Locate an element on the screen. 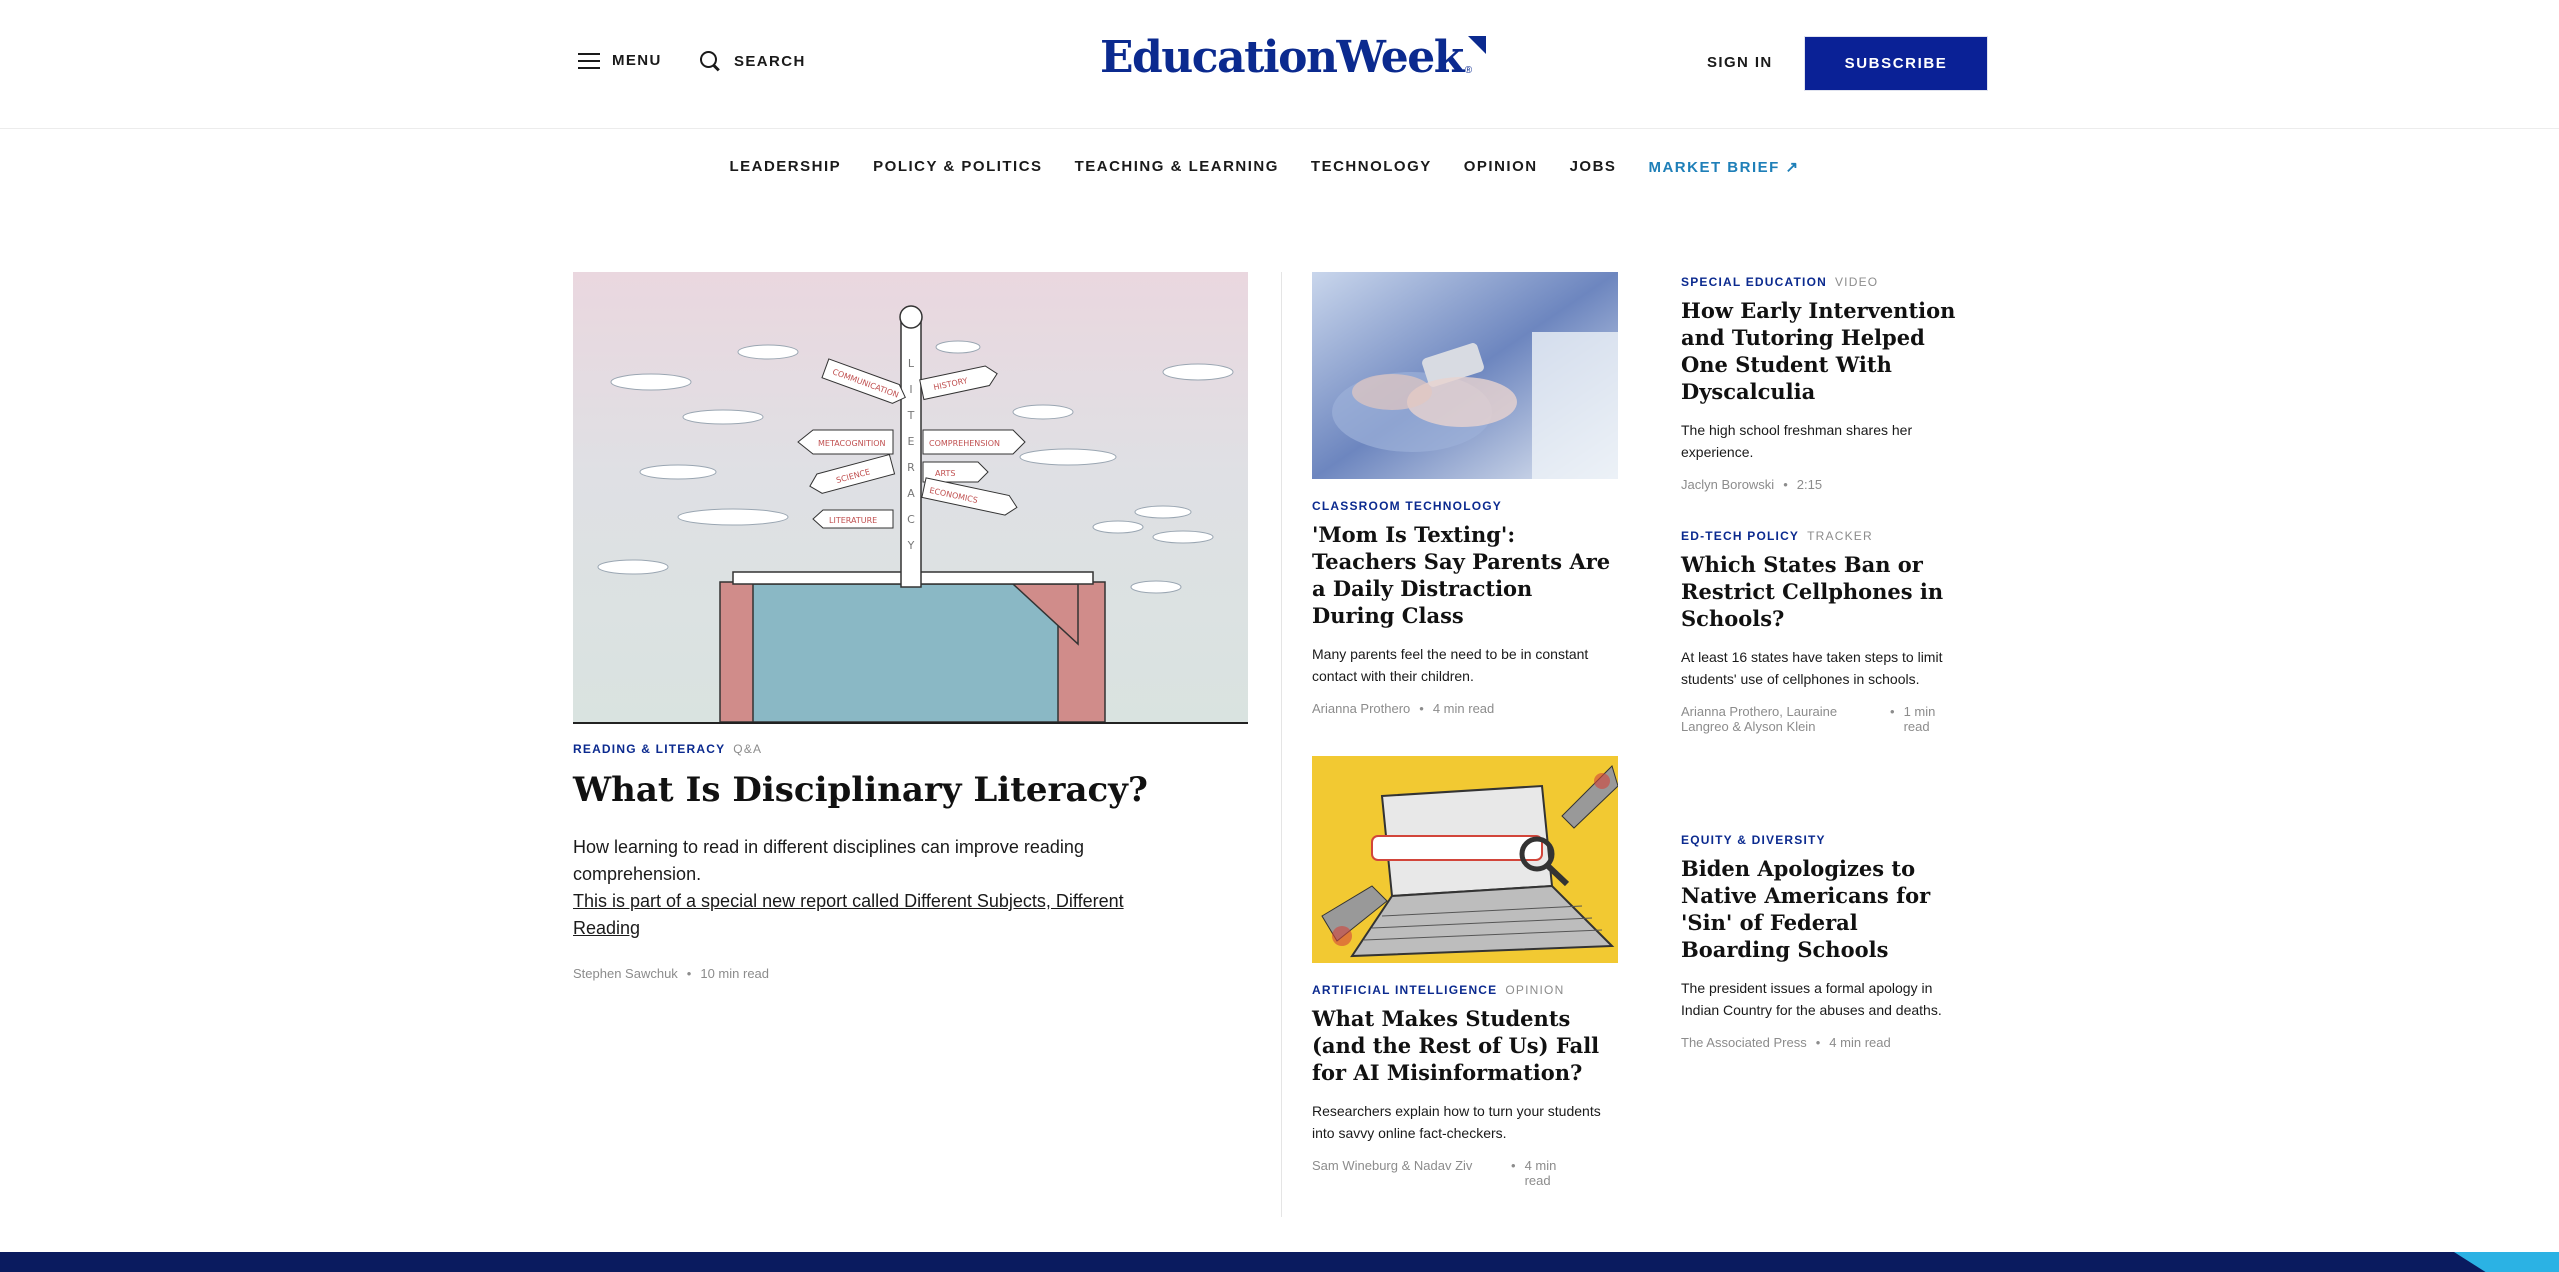  sign-literature: LITERATURE is located at coordinates (853, 519).